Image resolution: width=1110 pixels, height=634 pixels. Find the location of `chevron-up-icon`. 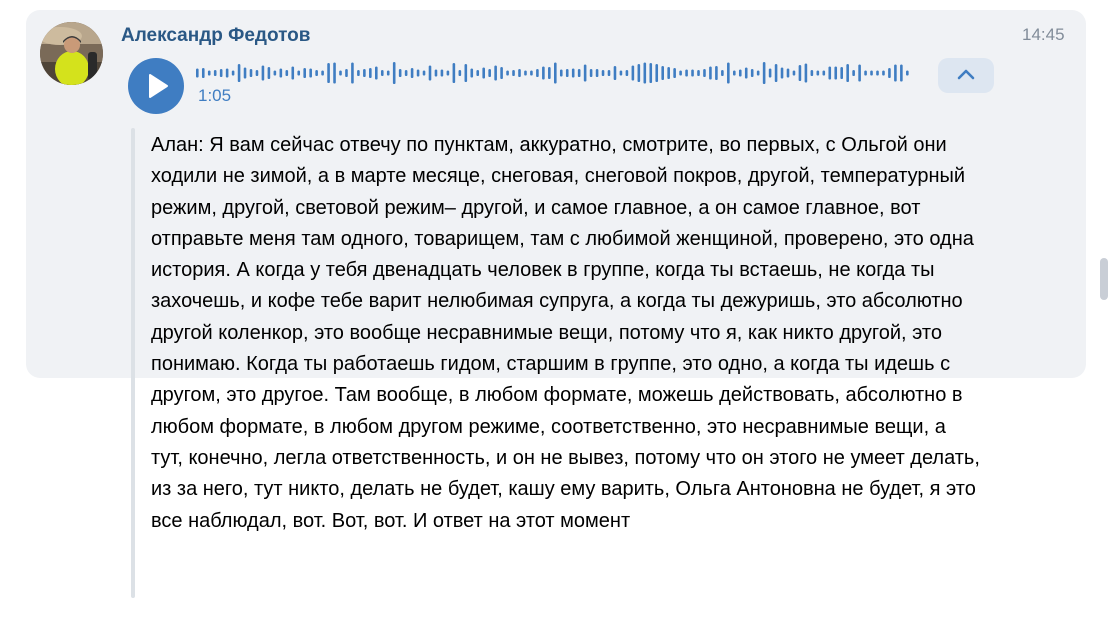

chevron-up-icon is located at coordinates (966, 74).